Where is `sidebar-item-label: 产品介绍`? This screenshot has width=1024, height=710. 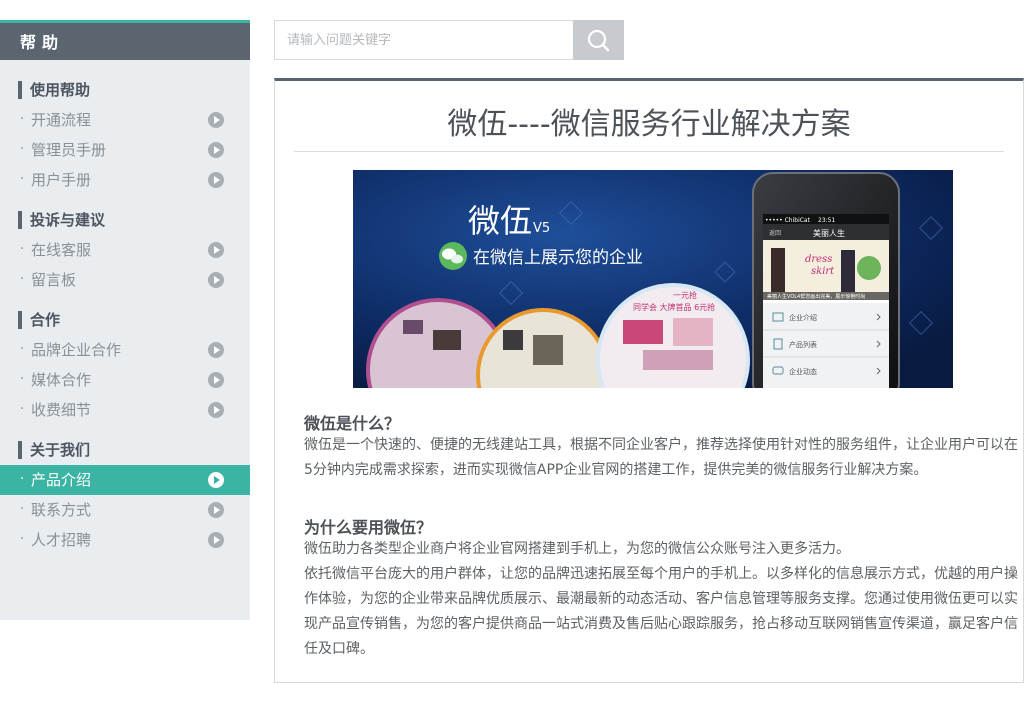
sidebar-item-label: 产品介绍 is located at coordinates (61, 480).